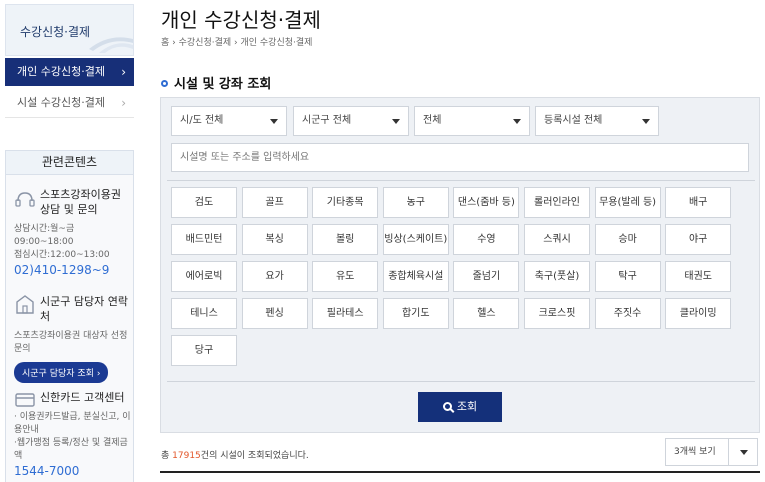 The width and height of the screenshot is (765, 482). I want to click on sport-category-button: 빙상(스케이트), so click(415, 239).